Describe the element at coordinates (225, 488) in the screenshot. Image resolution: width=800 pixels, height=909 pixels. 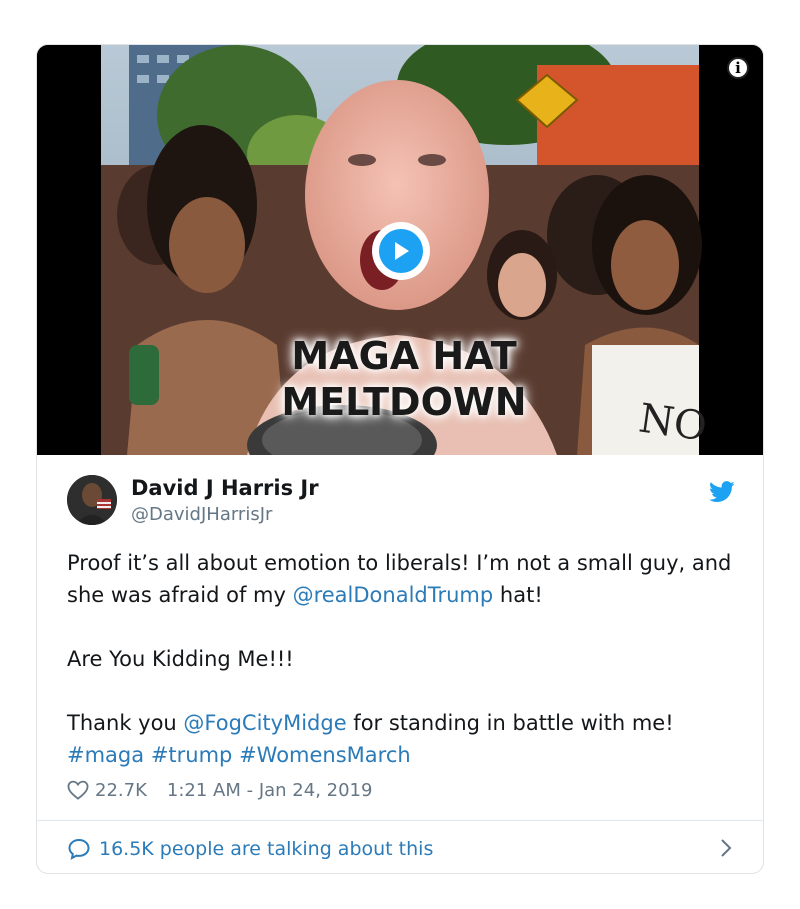
I see `author-name: David J Harris Jr` at that location.